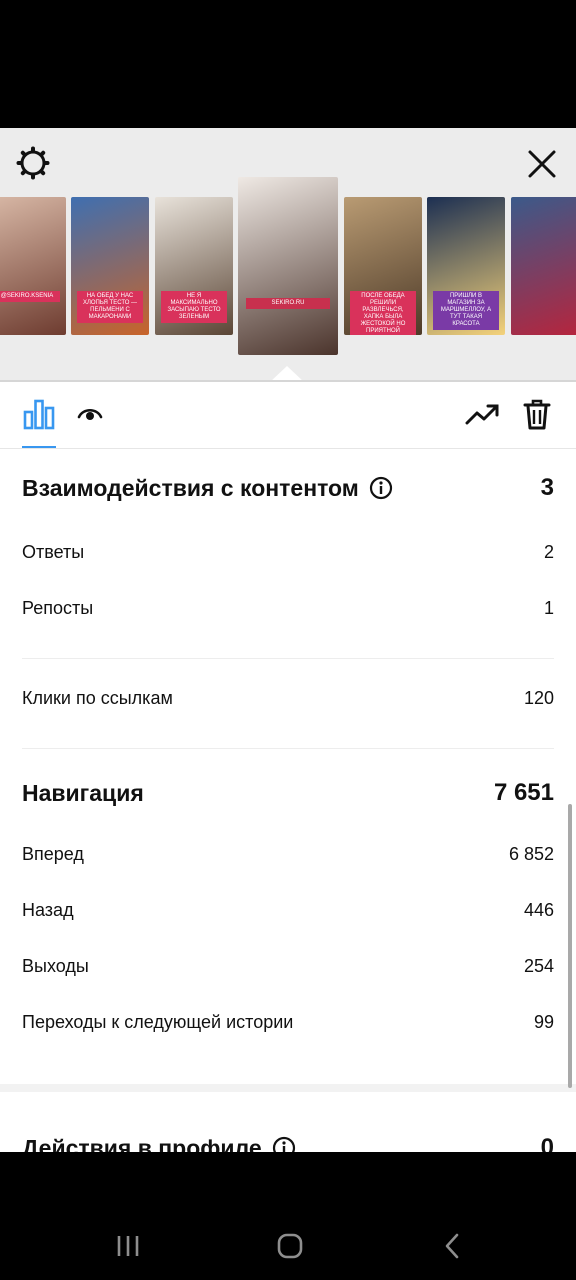  I want to click on insights-tabs, so click(288, 415).